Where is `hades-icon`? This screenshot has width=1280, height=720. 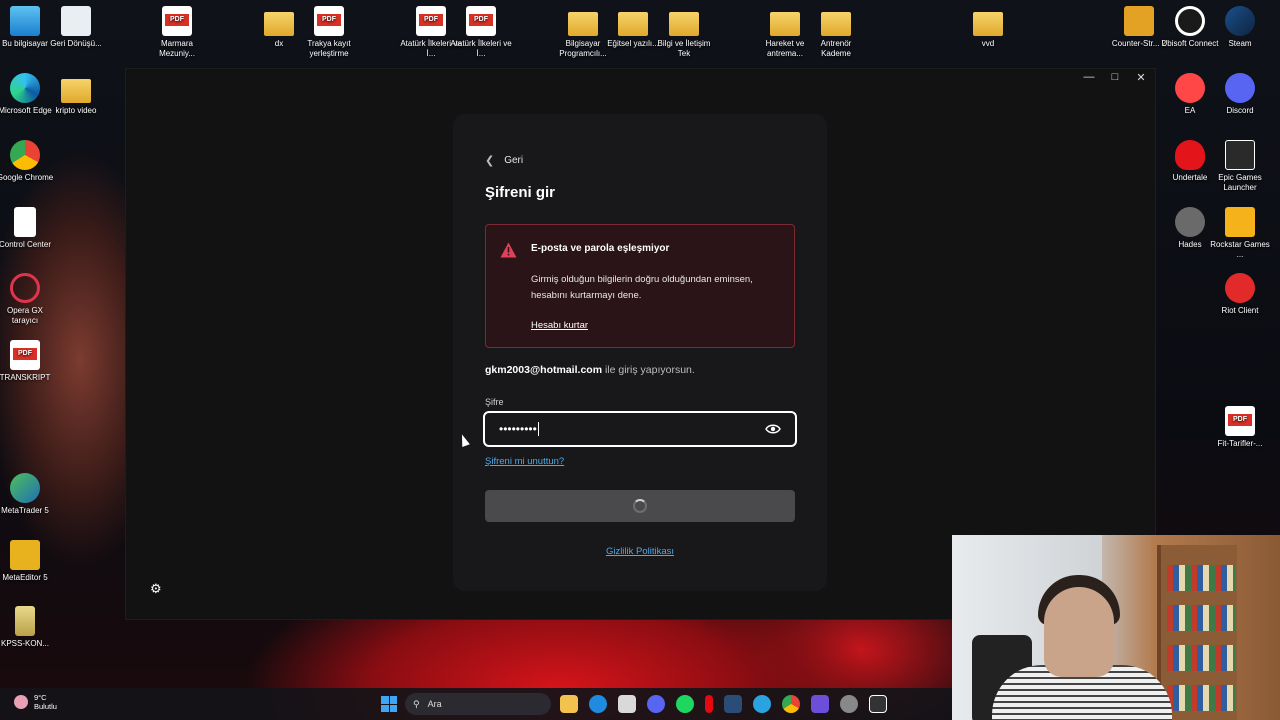
hades-icon is located at coordinates (1190, 222).